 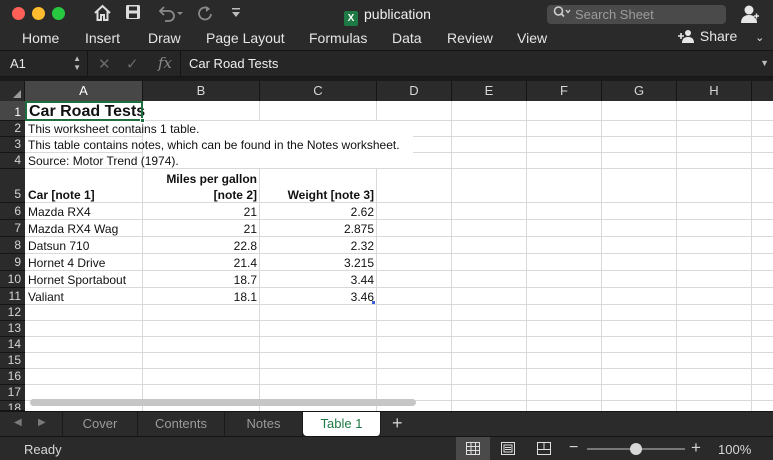 I want to click on row-header-1: 1, so click(x=12, y=111).